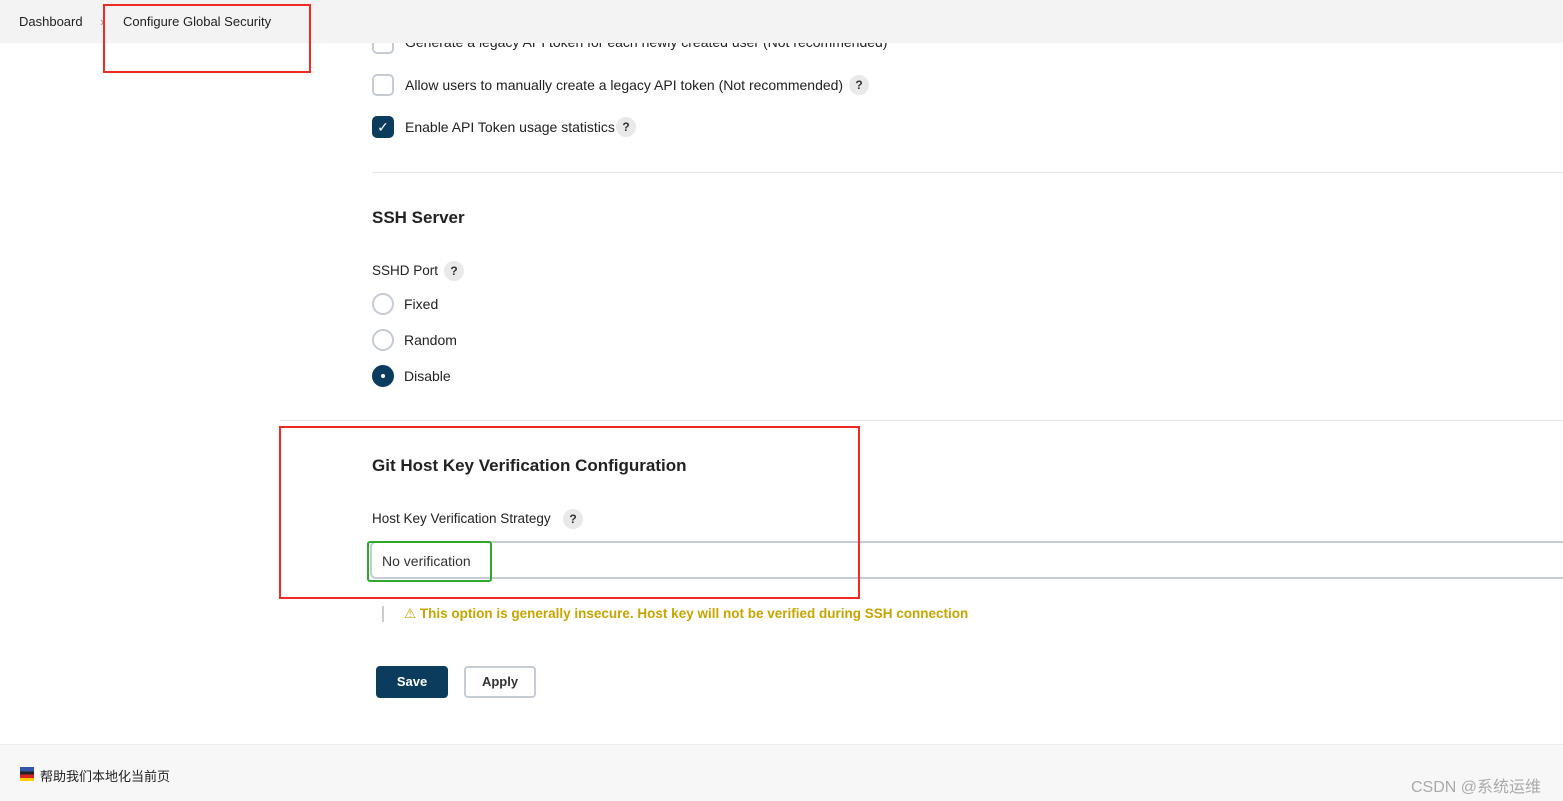  Describe the element at coordinates (51, 21) in the screenshot. I see `breadcrumb-dashboard: Dashboard` at that location.